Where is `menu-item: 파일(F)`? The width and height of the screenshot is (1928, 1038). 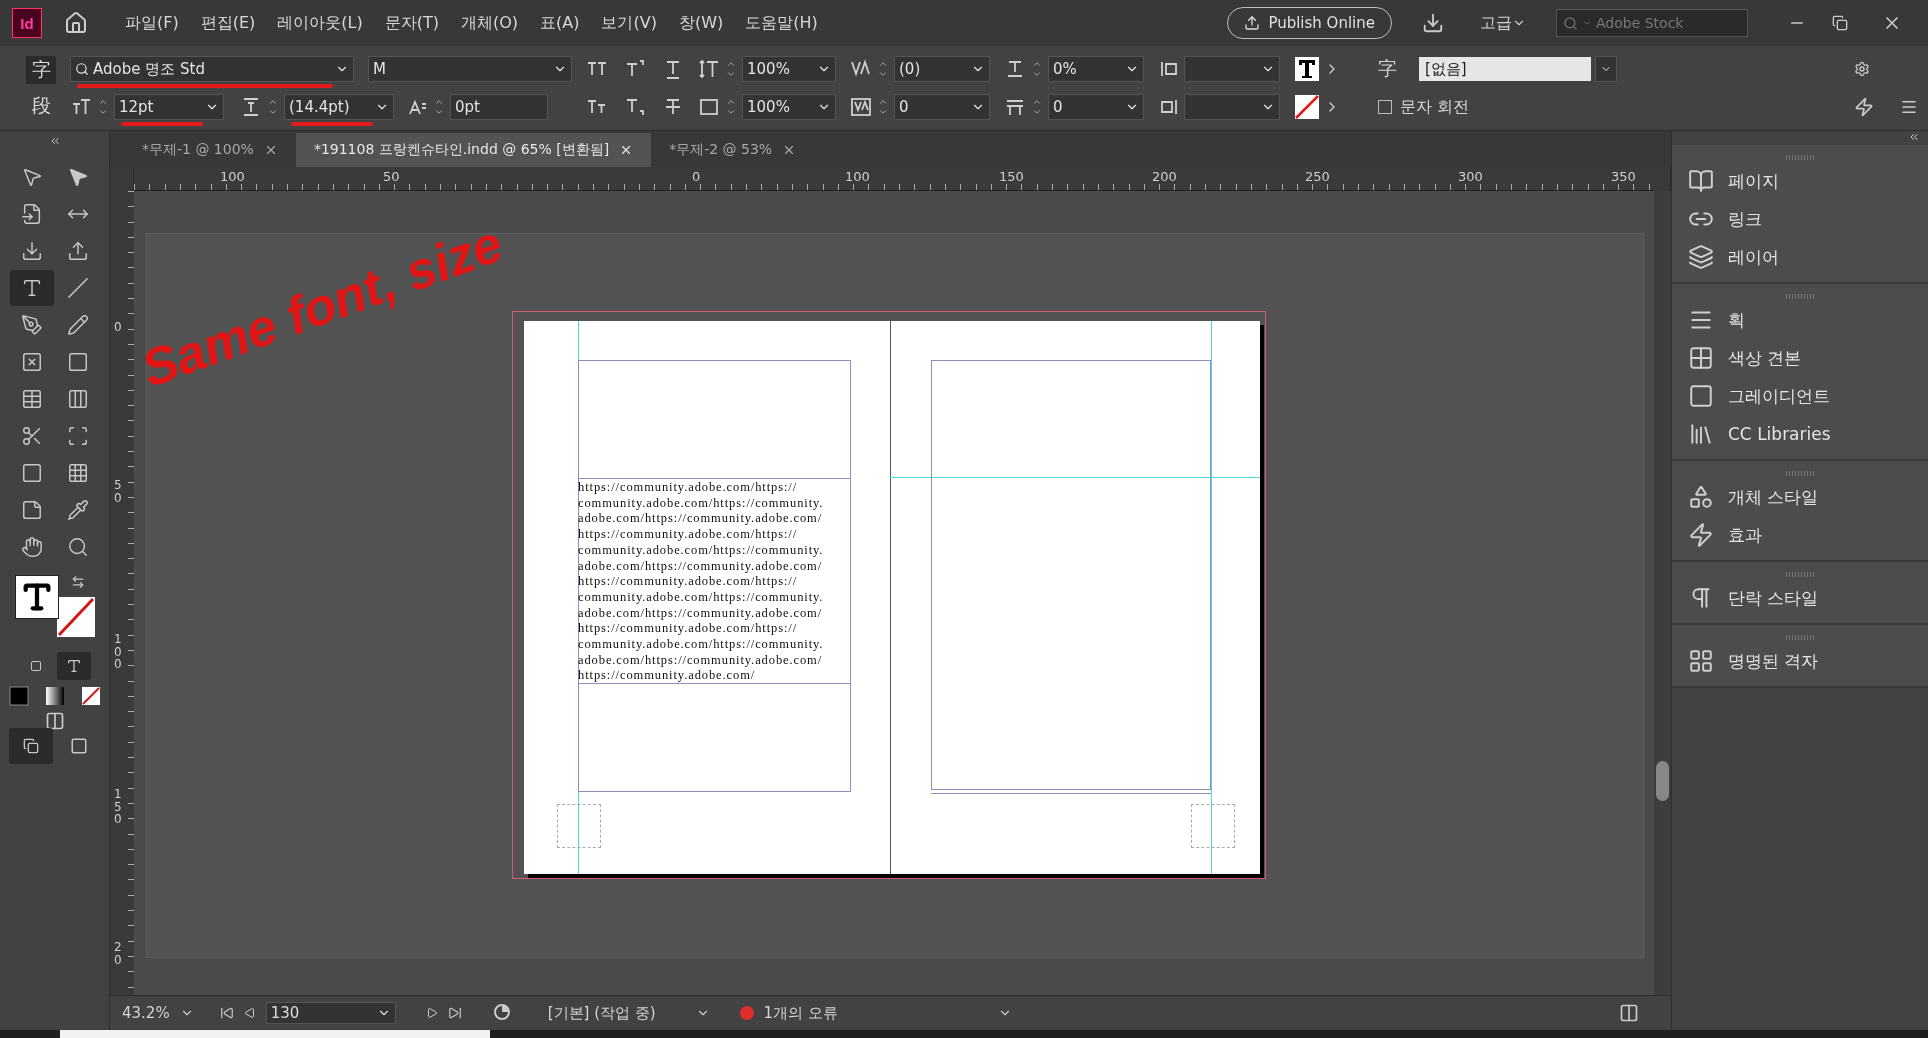
menu-item: 파일(F) is located at coordinates (152, 23).